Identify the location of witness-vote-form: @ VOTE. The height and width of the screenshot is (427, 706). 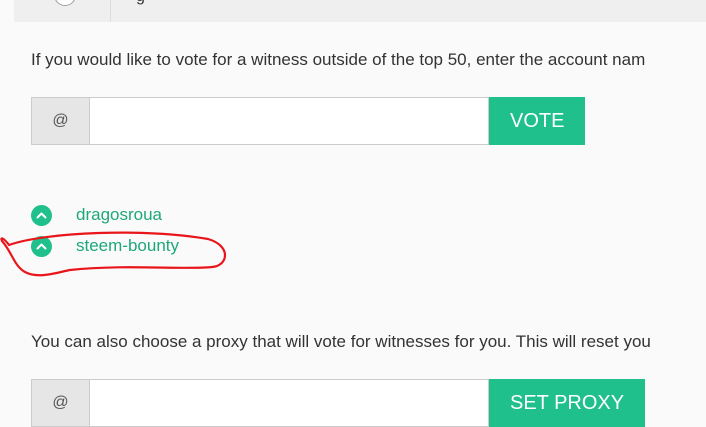
(308, 121).